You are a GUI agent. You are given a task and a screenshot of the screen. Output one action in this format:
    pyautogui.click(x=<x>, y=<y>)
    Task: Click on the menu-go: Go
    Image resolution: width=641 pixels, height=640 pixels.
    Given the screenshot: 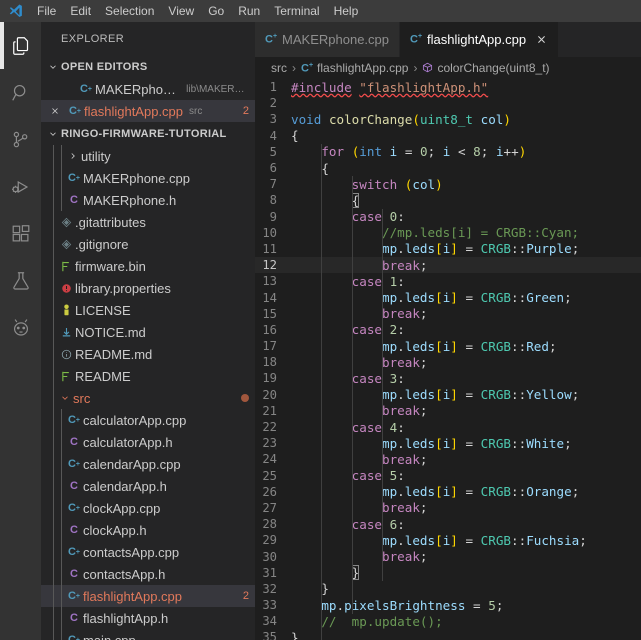 What is the action you would take?
    pyautogui.click(x=216, y=11)
    